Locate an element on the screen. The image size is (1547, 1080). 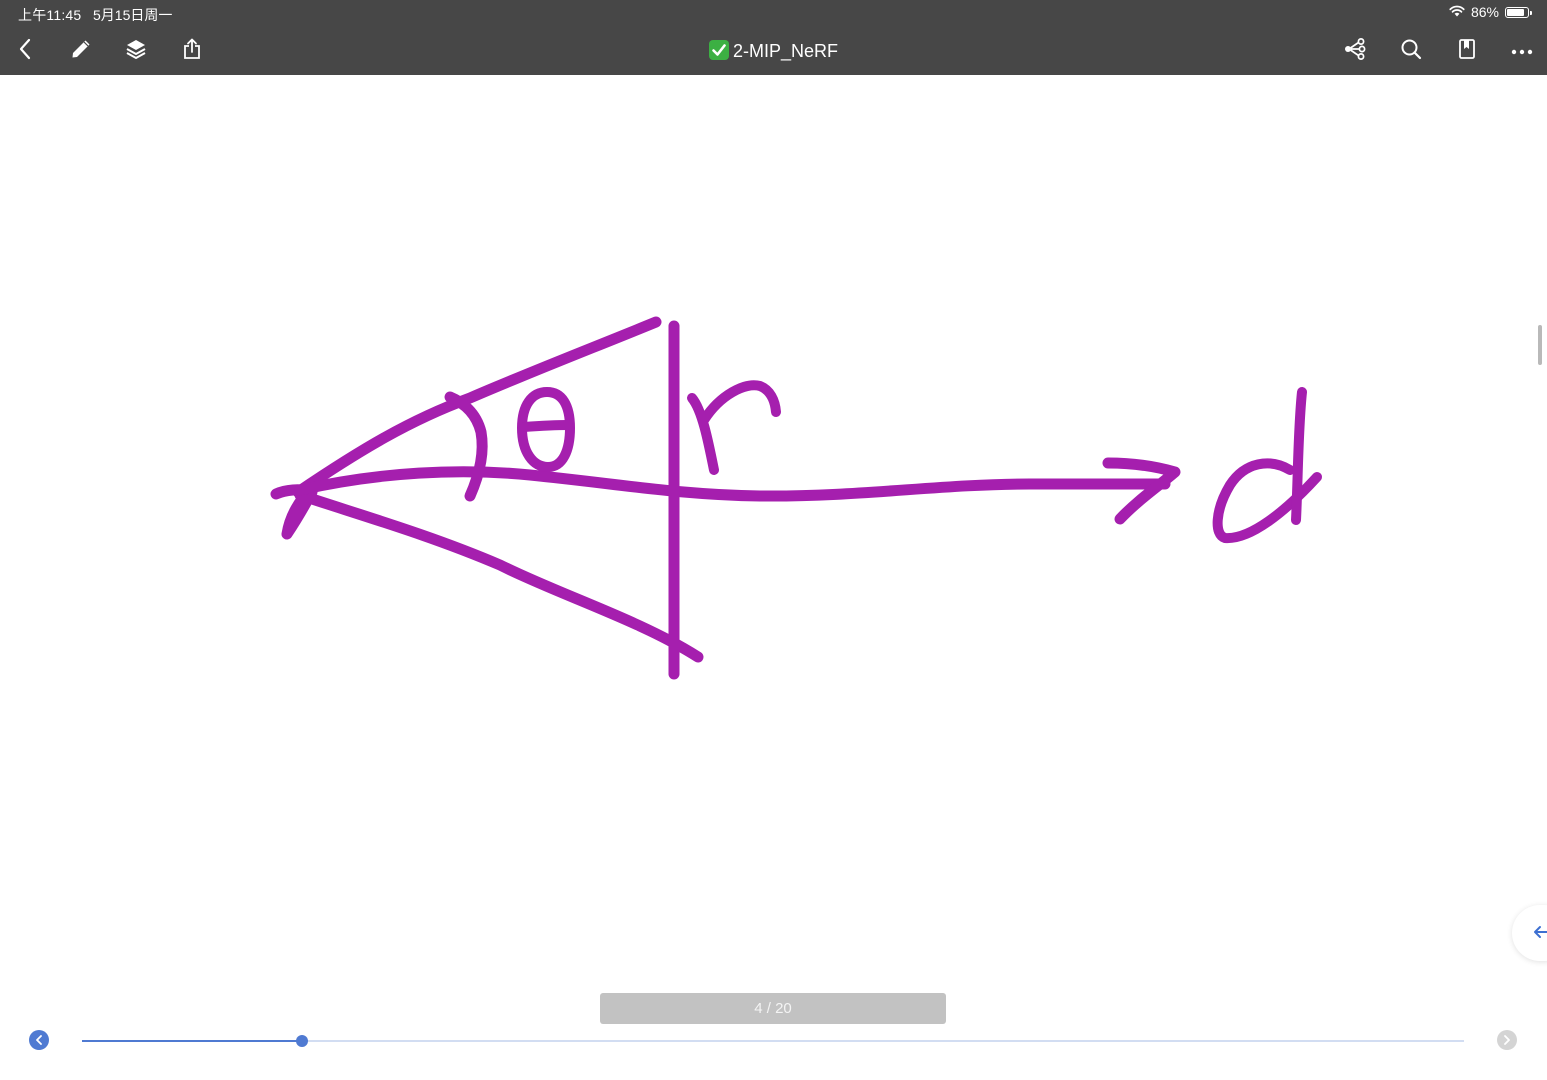
next-page-button is located at coordinates (1507, 1040).